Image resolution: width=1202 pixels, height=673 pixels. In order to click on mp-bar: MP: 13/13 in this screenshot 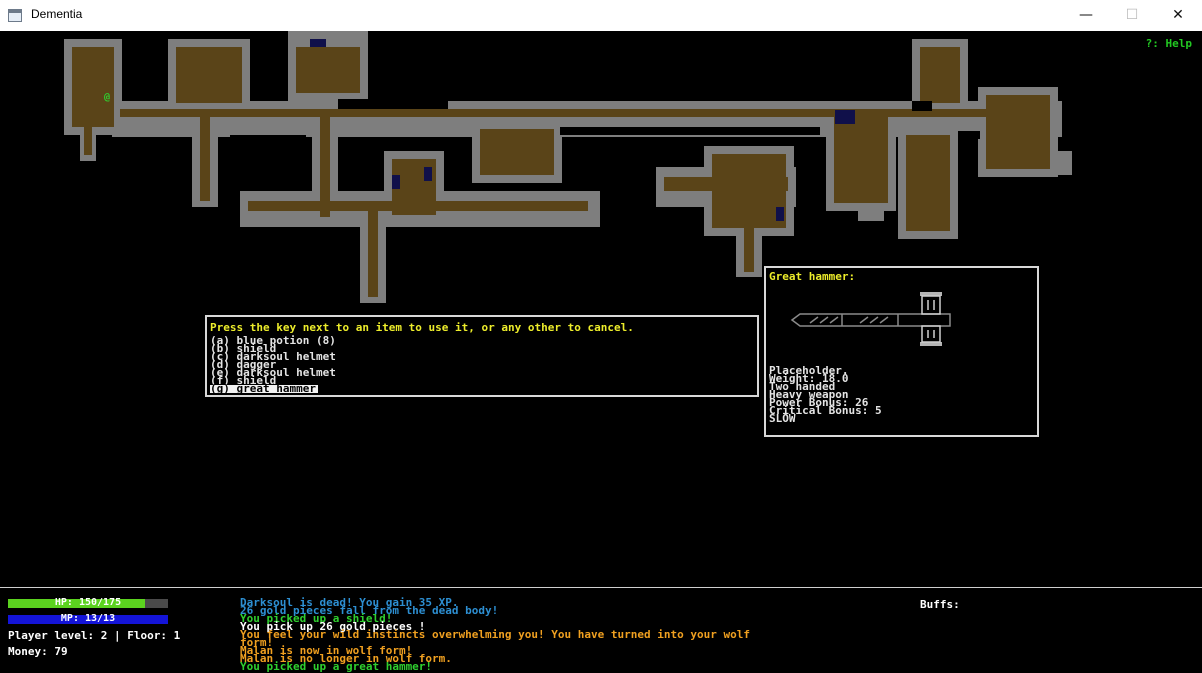, I will do `click(88, 618)`.